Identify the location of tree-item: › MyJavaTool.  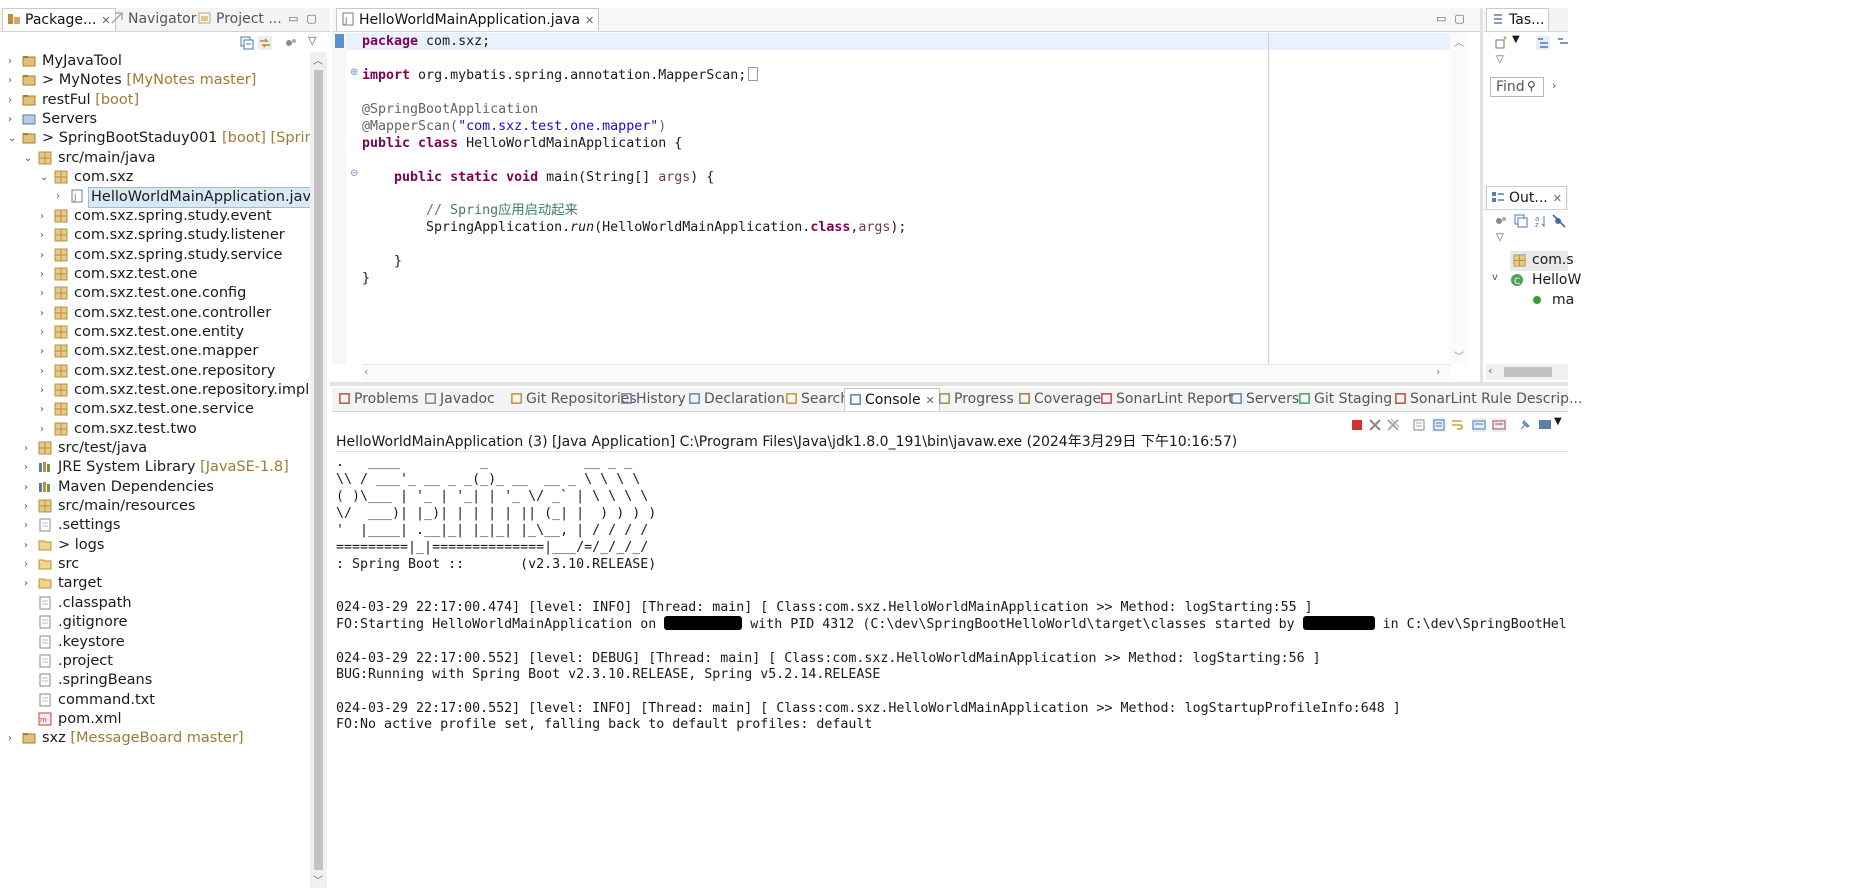
(155, 61).